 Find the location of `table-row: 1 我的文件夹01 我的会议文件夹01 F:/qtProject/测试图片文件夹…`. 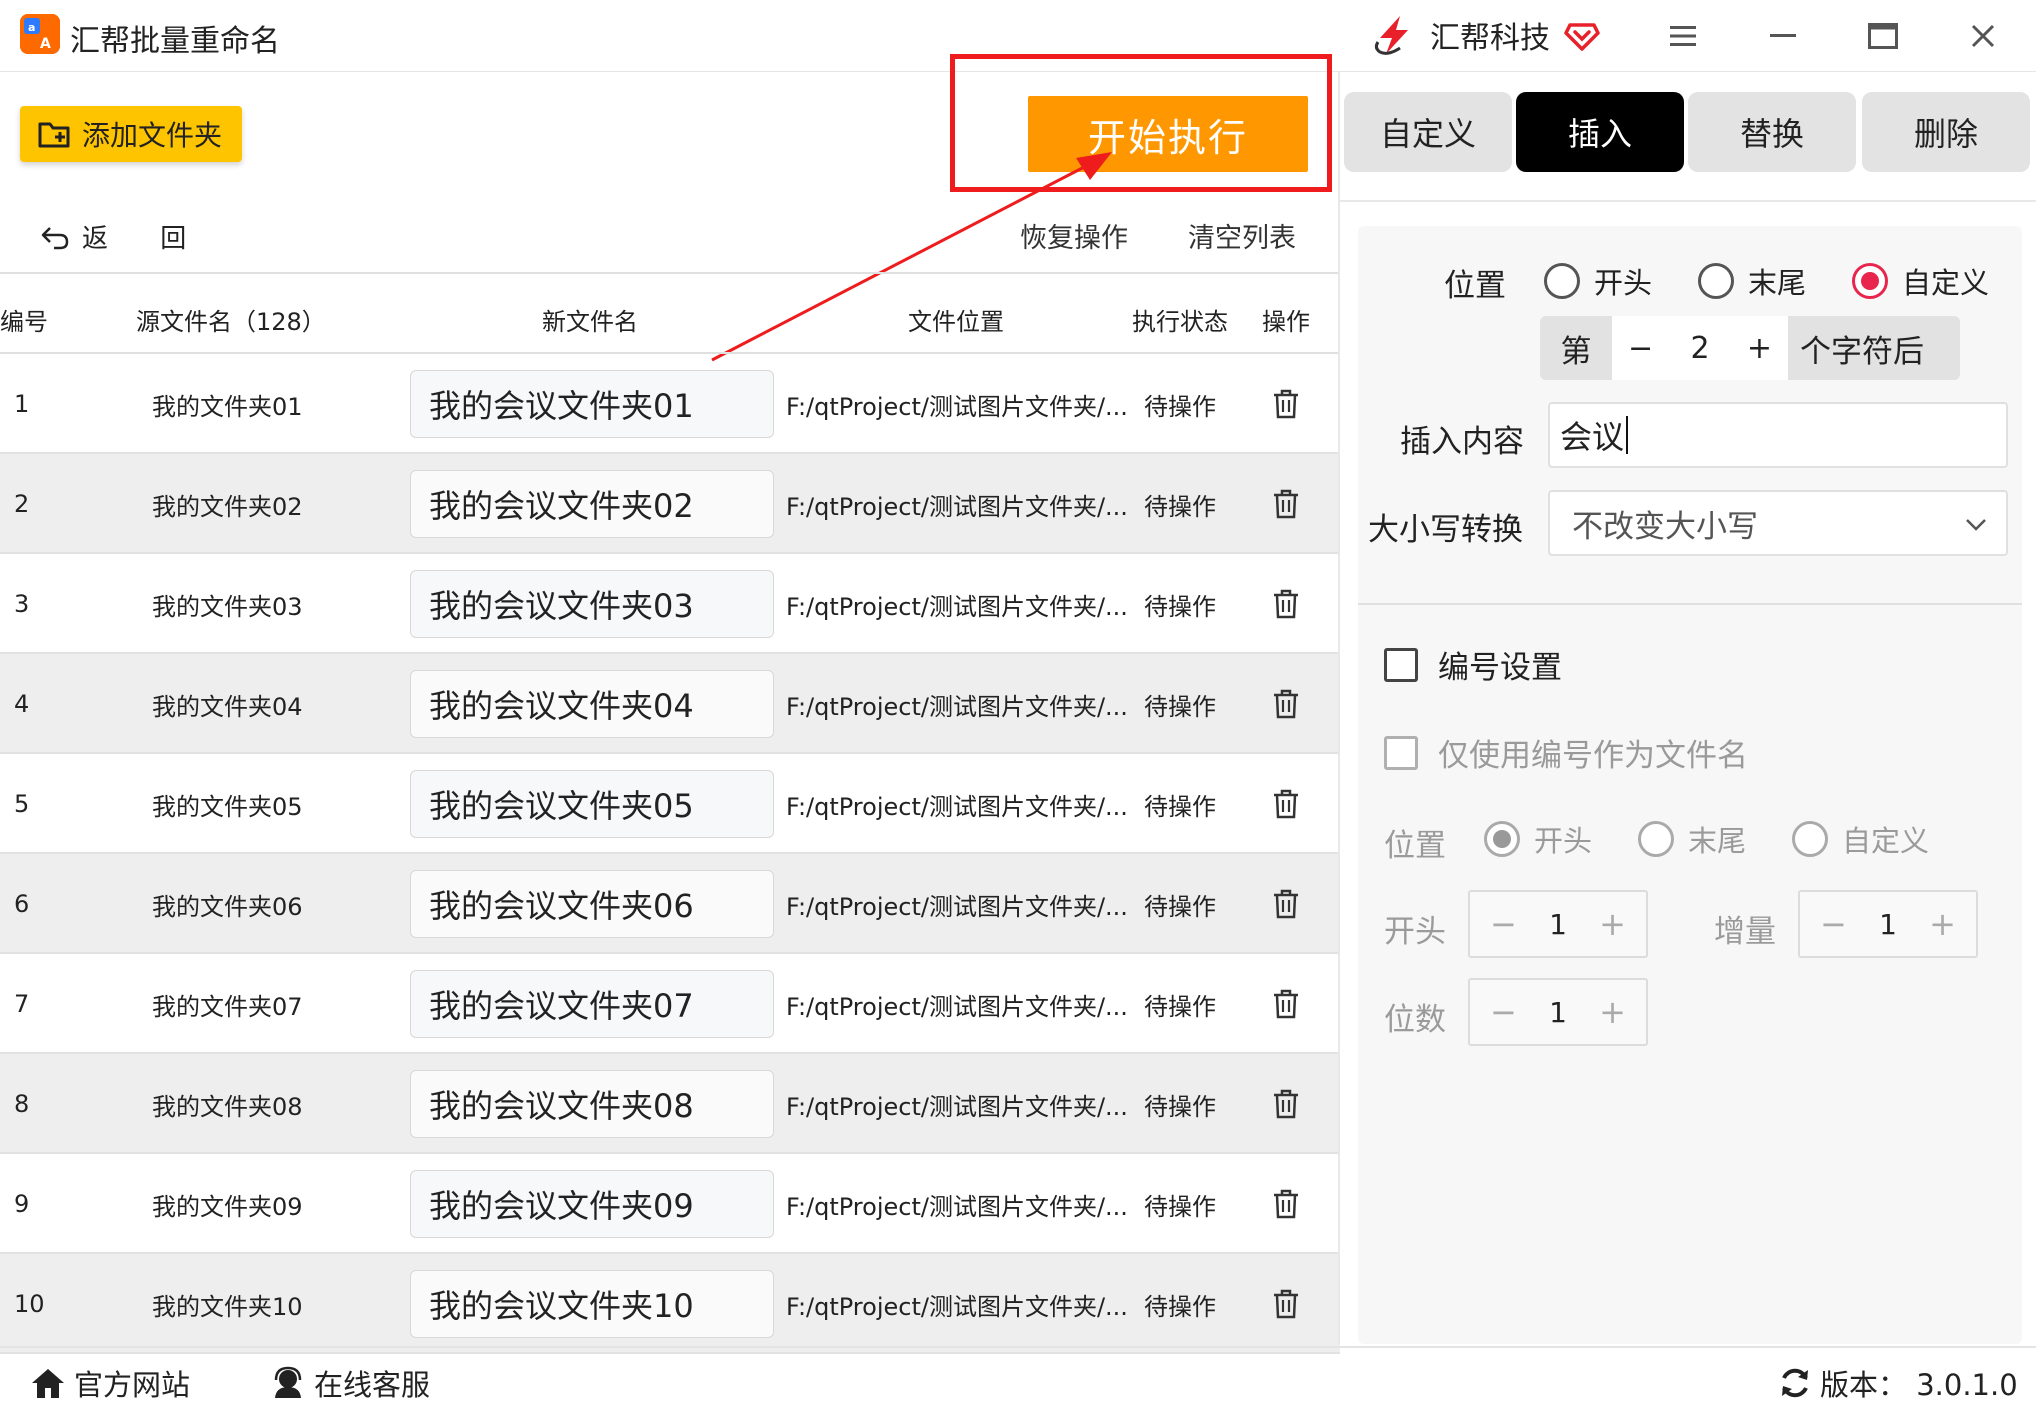

table-row: 1 我的文件夹01 我的会议文件夹01 F:/qtProject/测试图片文件夹… is located at coordinates (670, 404).